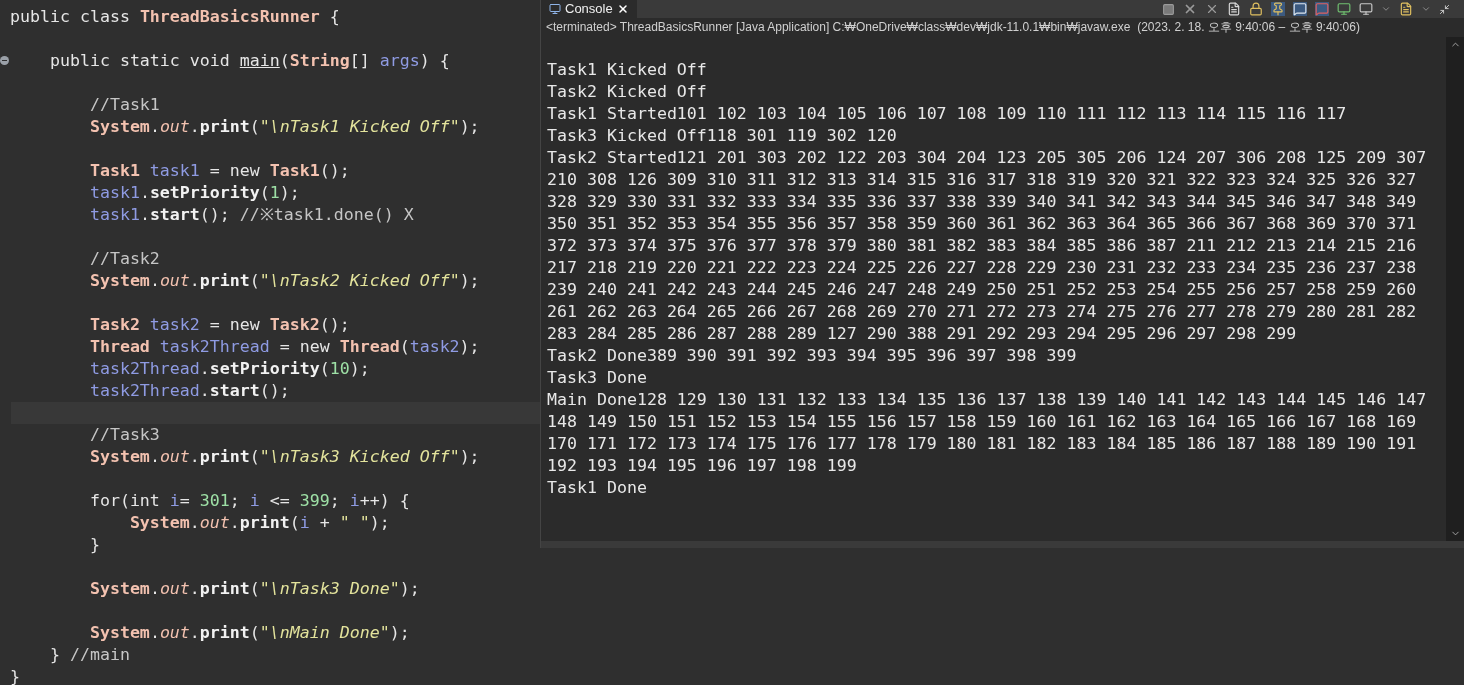 This screenshot has height=685, width=1464. Describe the element at coordinates (251, 215) in the screenshot. I see `code-line: task1.start(); //※task1.done() X` at that location.